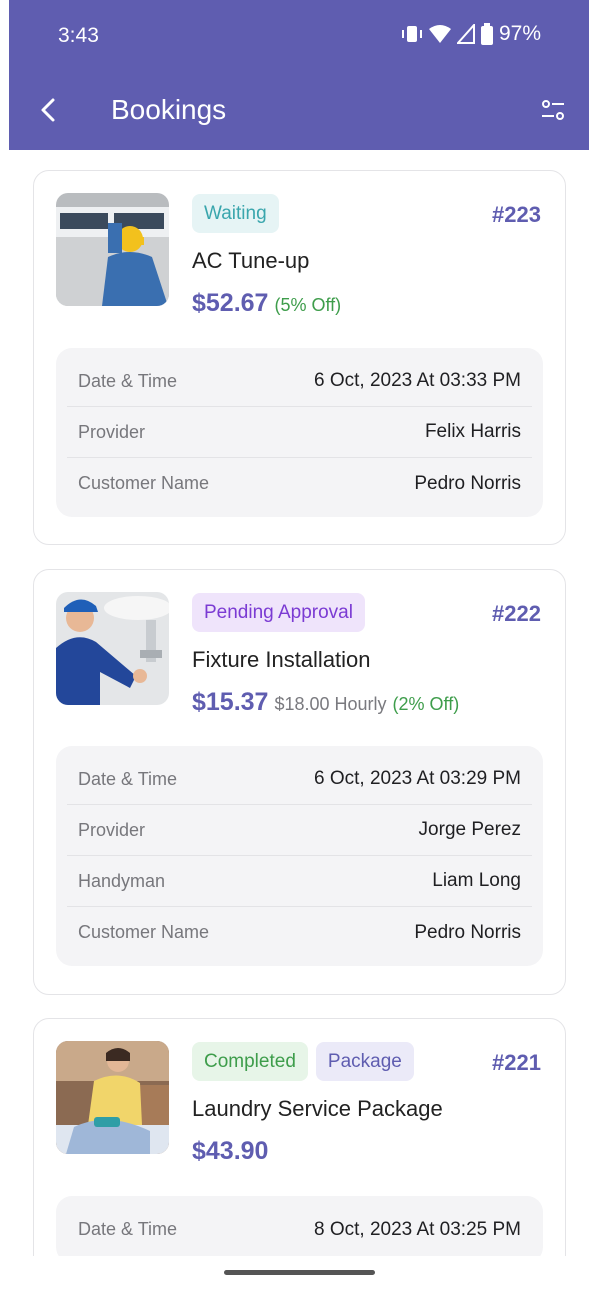  What do you see at coordinates (476, 880) in the screenshot?
I see `detail-value: Liam Long` at bounding box center [476, 880].